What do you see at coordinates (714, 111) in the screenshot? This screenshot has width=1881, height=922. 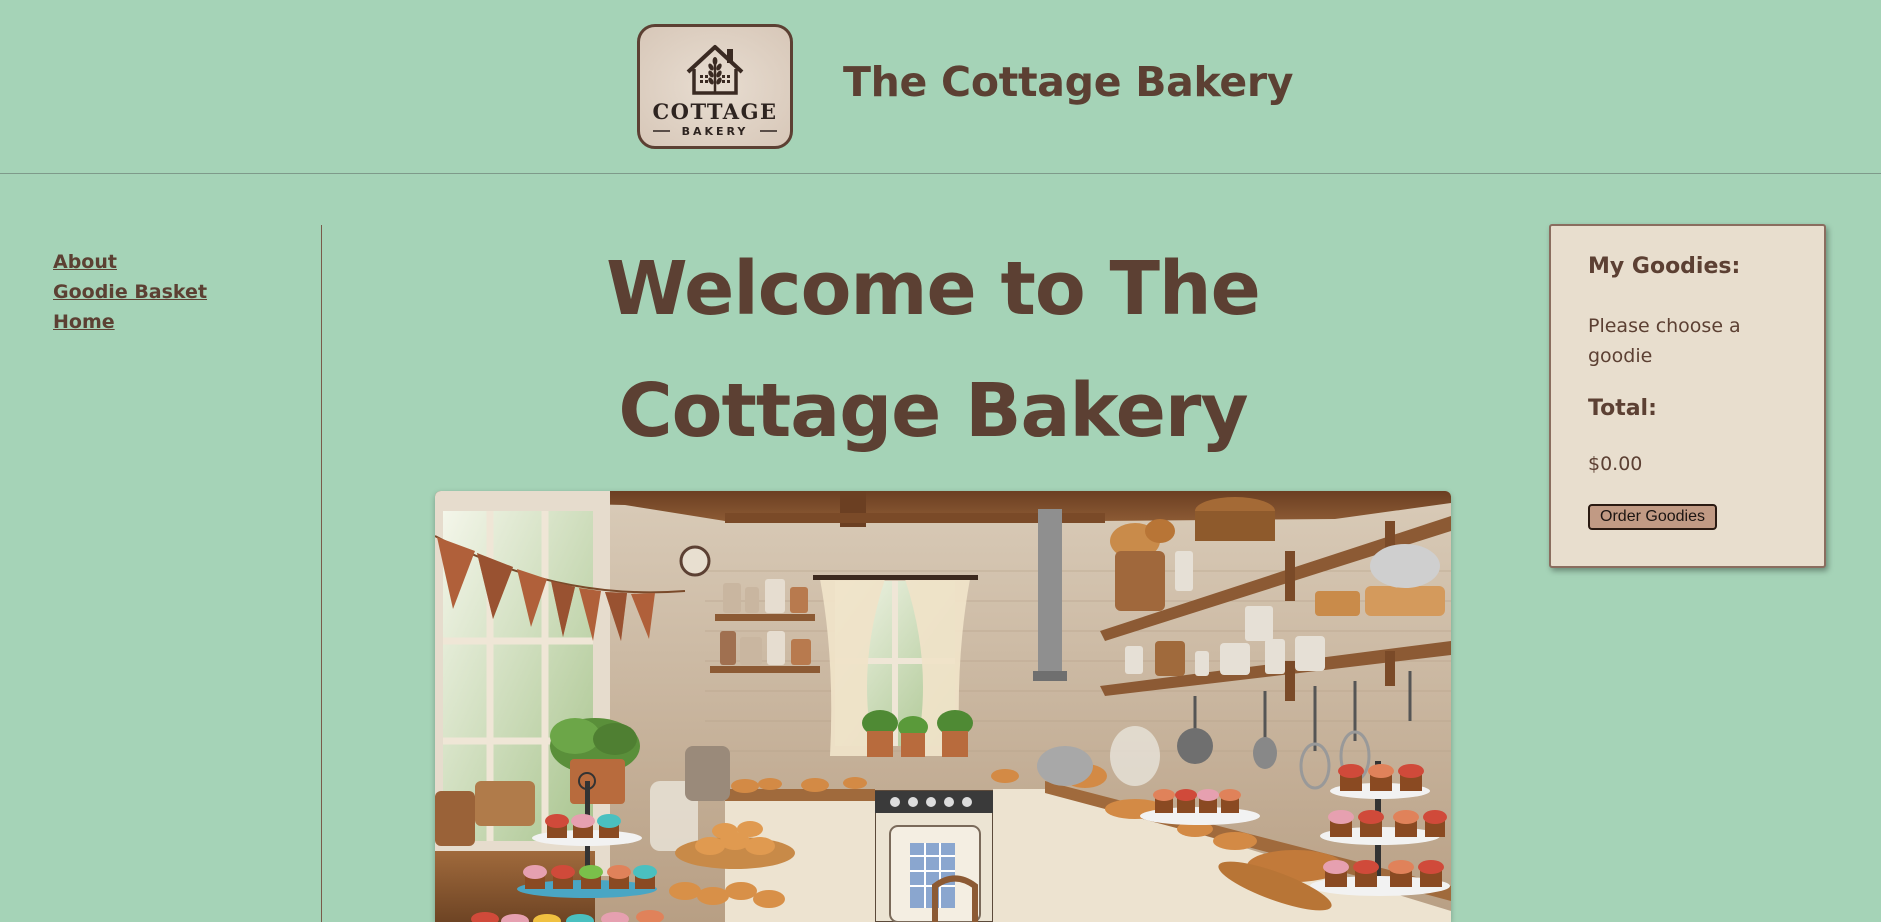 I see `logo-text-cottage: COTTAGE` at bounding box center [714, 111].